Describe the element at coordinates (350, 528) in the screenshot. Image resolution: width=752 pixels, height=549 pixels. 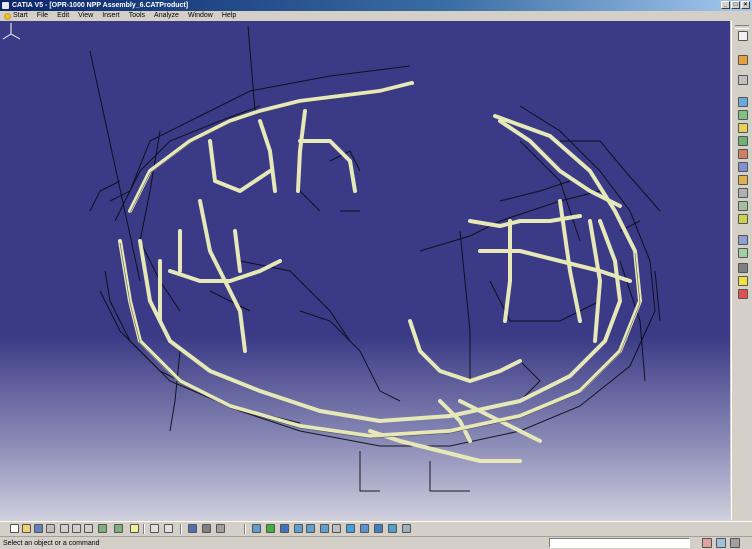
I see `shading-icon` at that location.